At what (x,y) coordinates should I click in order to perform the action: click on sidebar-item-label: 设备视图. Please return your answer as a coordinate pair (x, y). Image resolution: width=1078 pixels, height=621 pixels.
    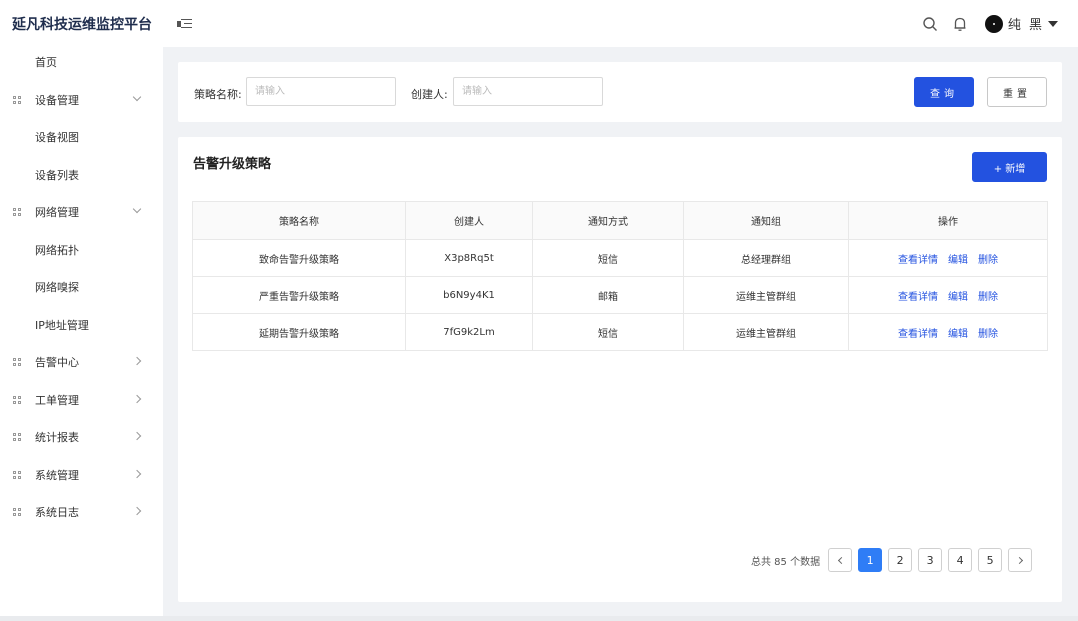
    Looking at the image, I should click on (57, 137).